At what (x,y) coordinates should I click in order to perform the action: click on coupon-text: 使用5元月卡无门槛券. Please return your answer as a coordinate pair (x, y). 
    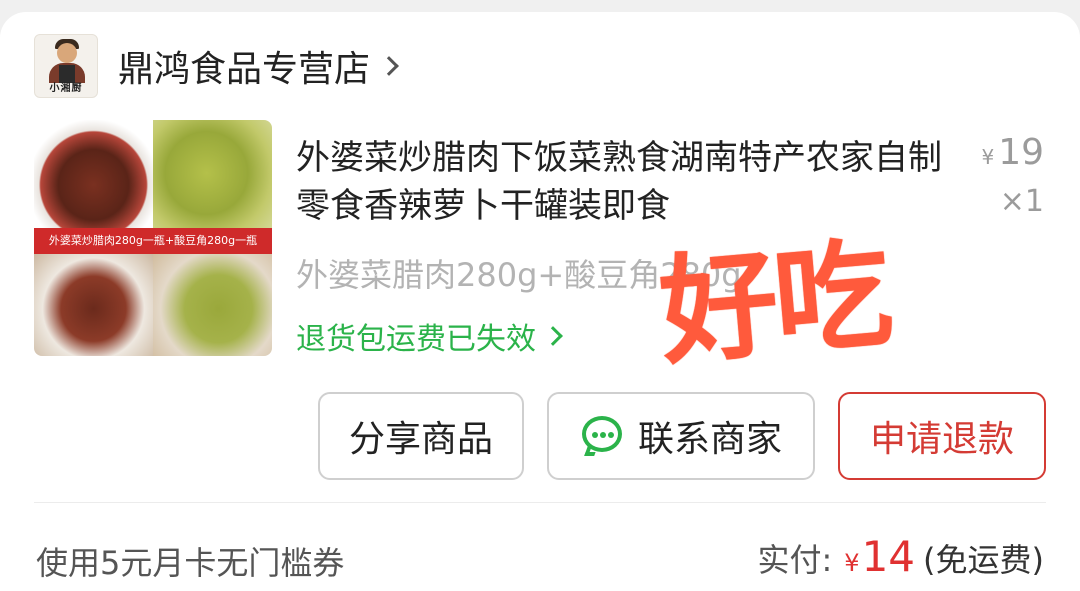
    Looking at the image, I should click on (190, 563).